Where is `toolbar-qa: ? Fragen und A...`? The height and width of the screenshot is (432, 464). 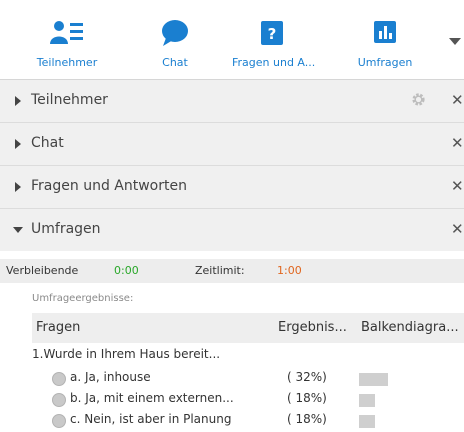 toolbar-qa: ? Fragen und A... is located at coordinates (274, 39).